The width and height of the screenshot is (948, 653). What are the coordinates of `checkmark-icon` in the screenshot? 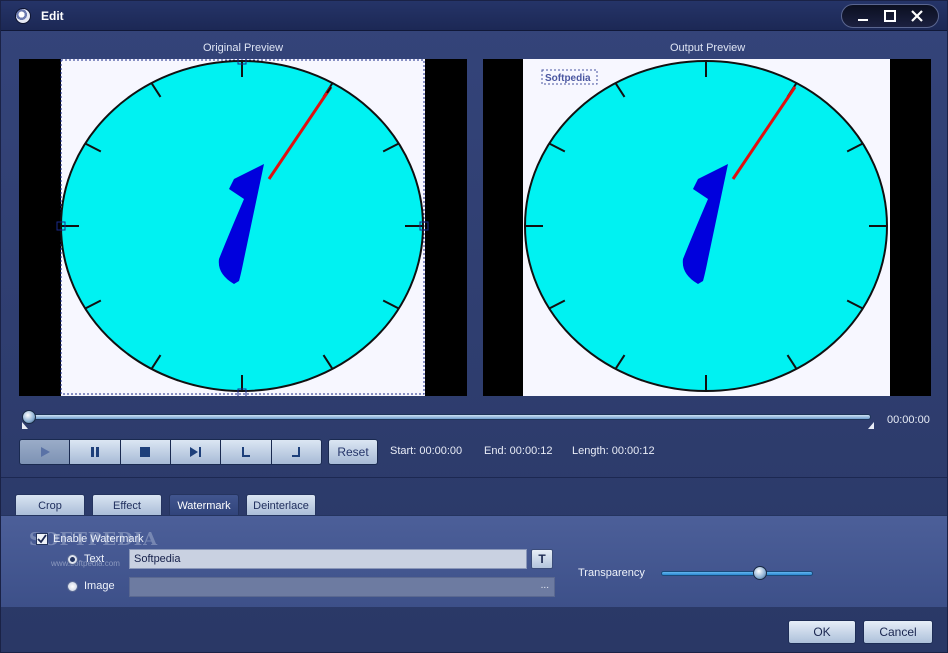 It's located at (42, 539).